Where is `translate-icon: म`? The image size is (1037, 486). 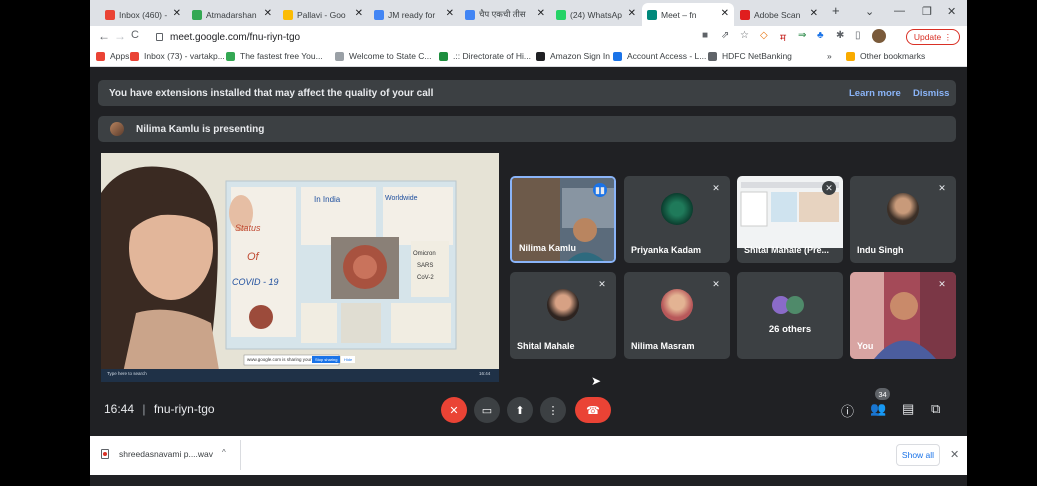 translate-icon: म is located at coordinates (783, 37).